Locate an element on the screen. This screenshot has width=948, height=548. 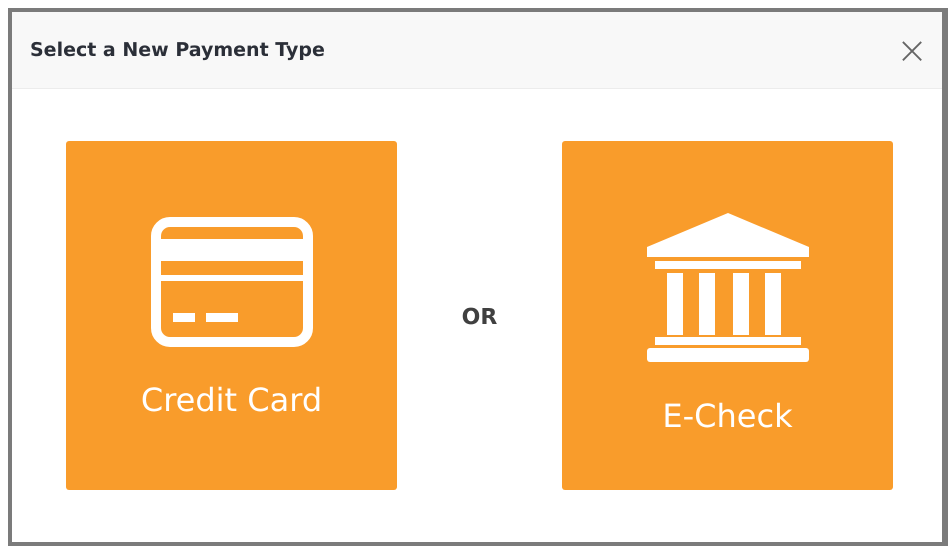
credit-card-icon is located at coordinates (231, 282).